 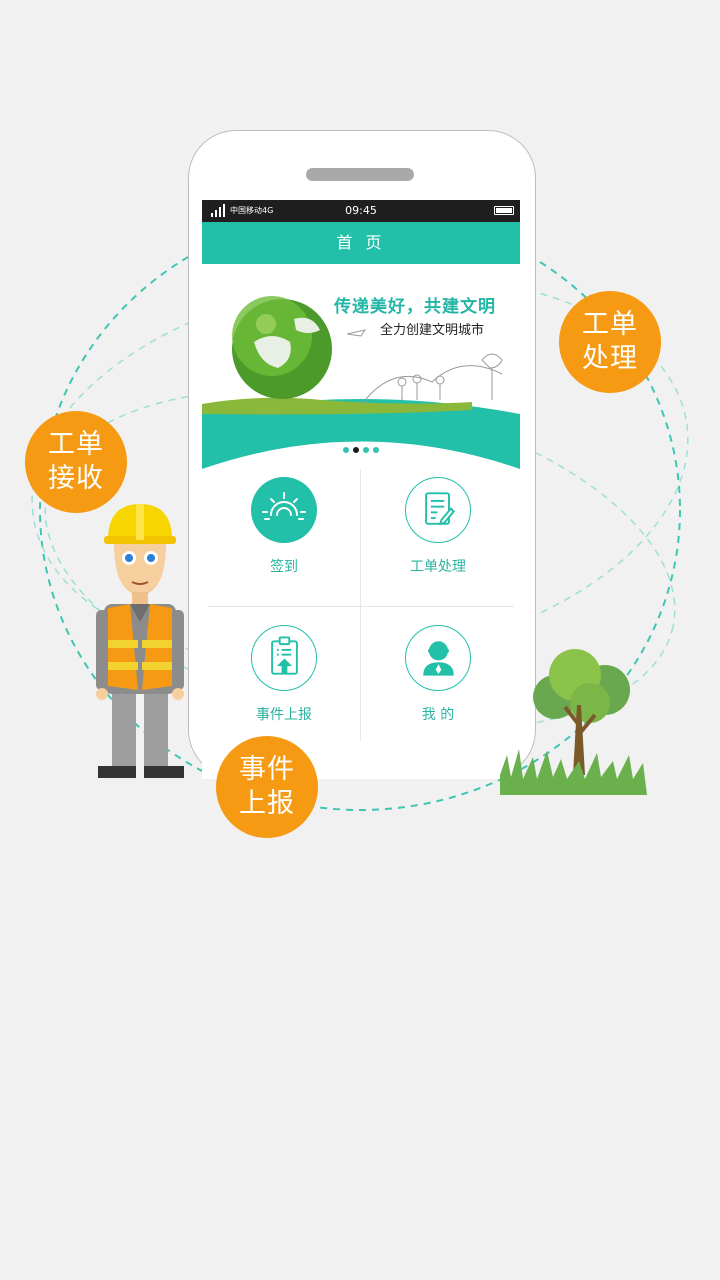 I want to click on feature-grid: 签到 工单处理 事件上报 我 的, so click(x=361, y=614).